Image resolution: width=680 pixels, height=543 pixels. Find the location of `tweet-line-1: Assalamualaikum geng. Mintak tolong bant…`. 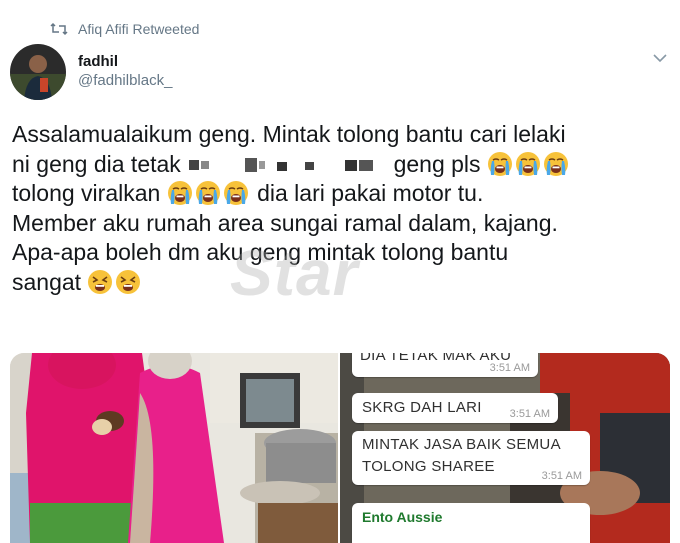

tweet-line-1: Assalamualaikum geng. Mintak tolong bant… is located at coordinates (289, 134).